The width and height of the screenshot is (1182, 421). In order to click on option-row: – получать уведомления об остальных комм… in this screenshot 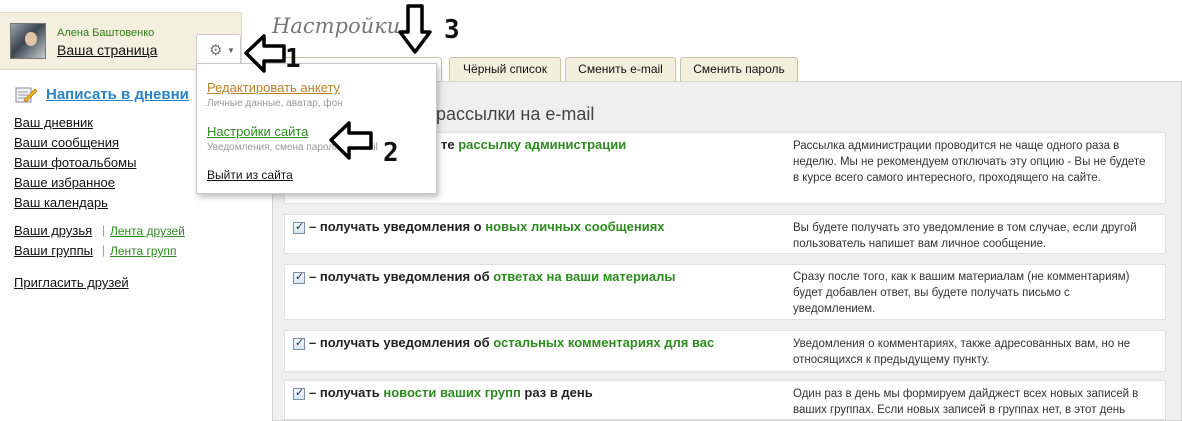, I will do `click(725, 351)`.